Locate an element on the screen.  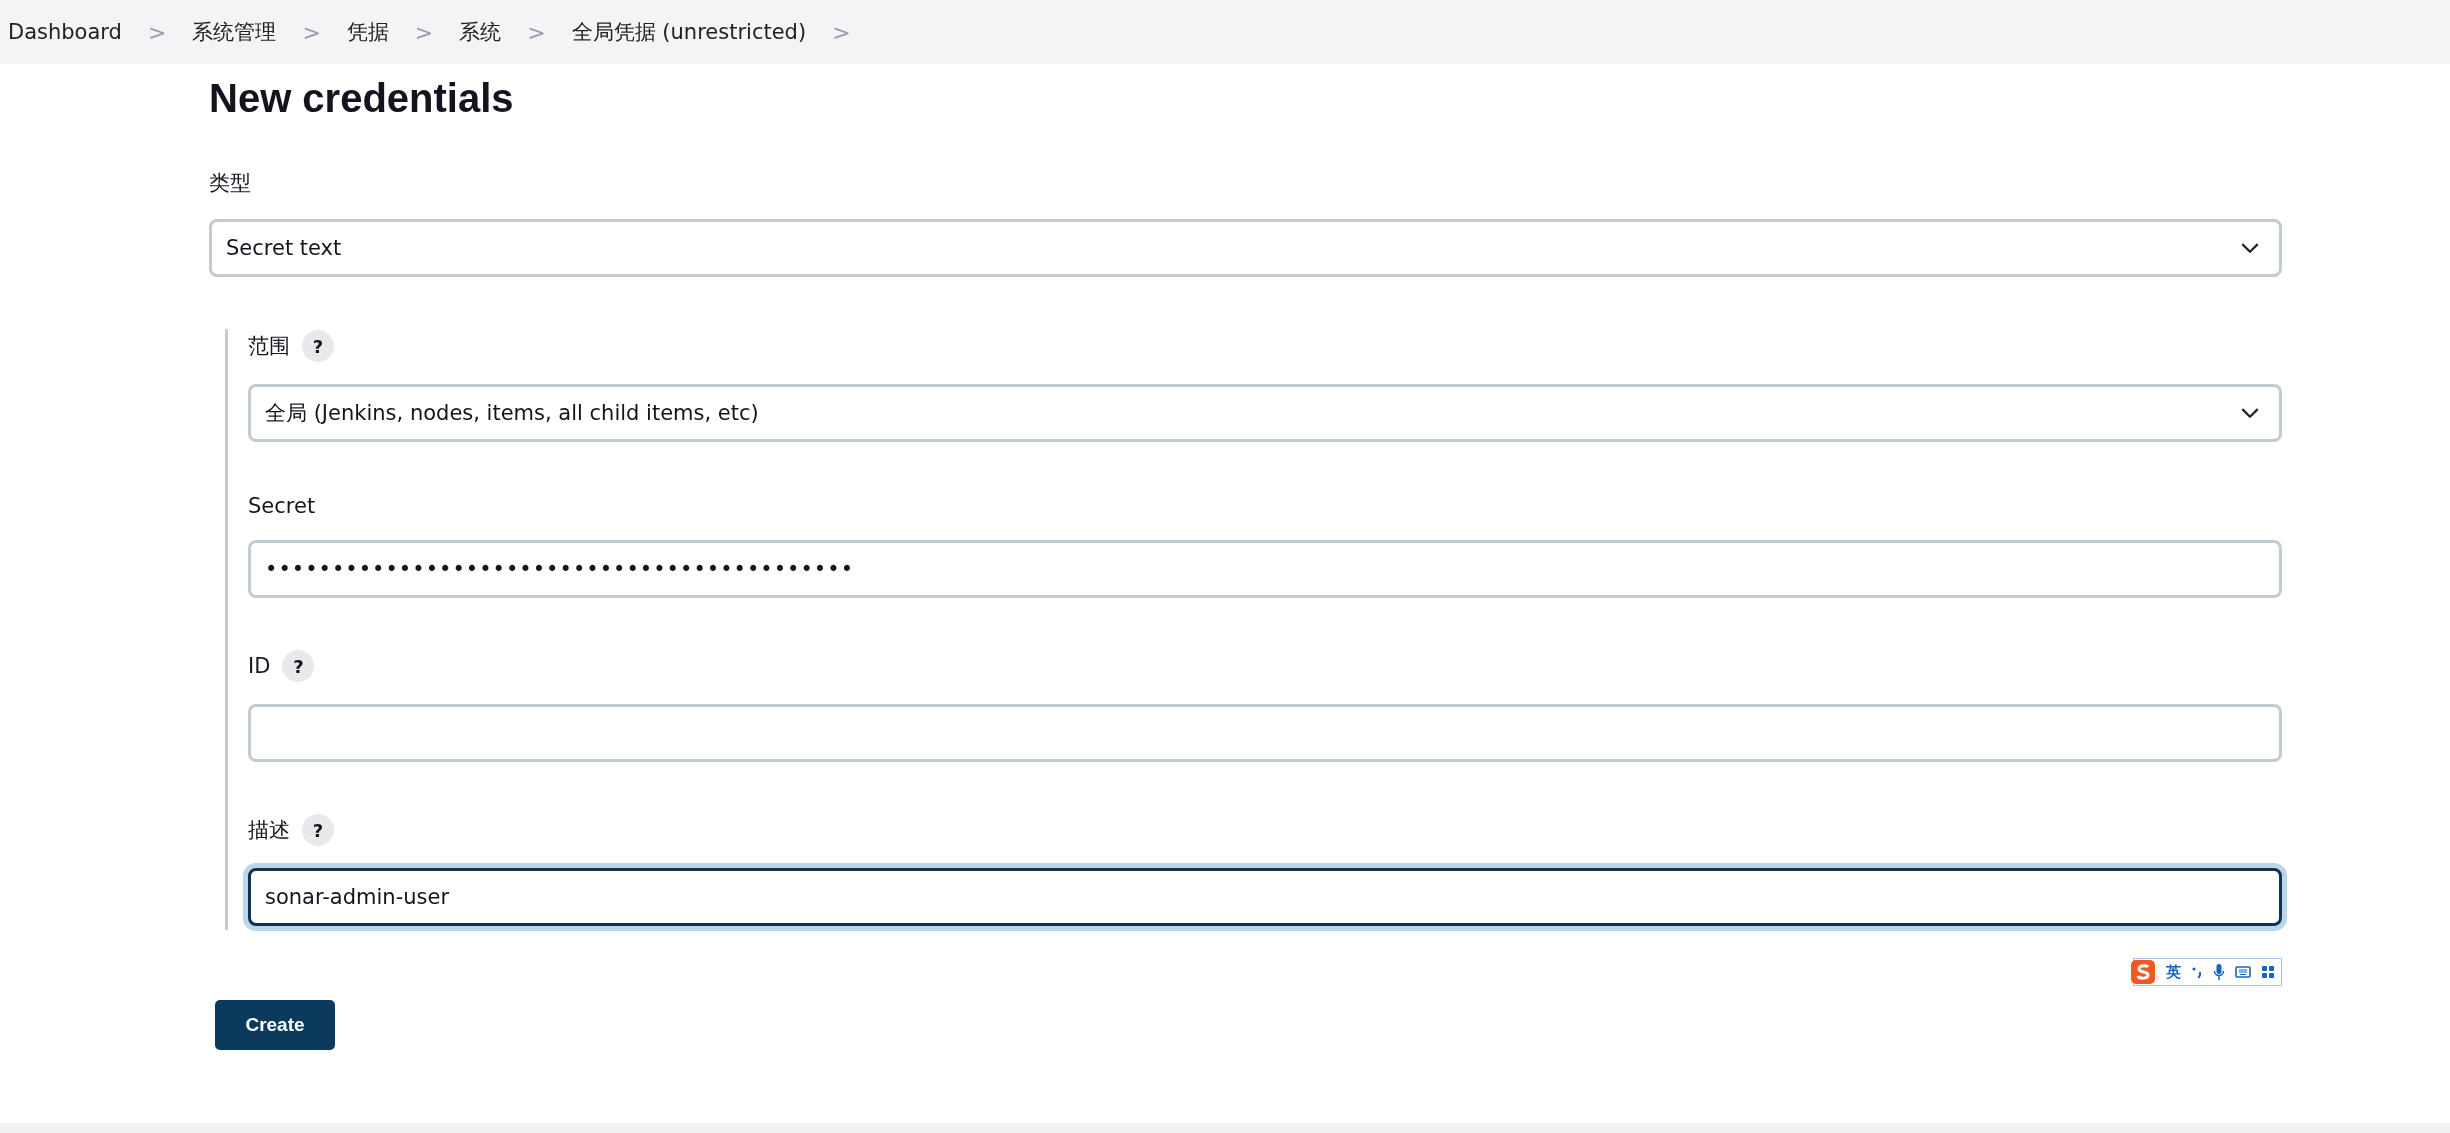
breadcrumb-link: Dashboard is located at coordinates (65, 32).